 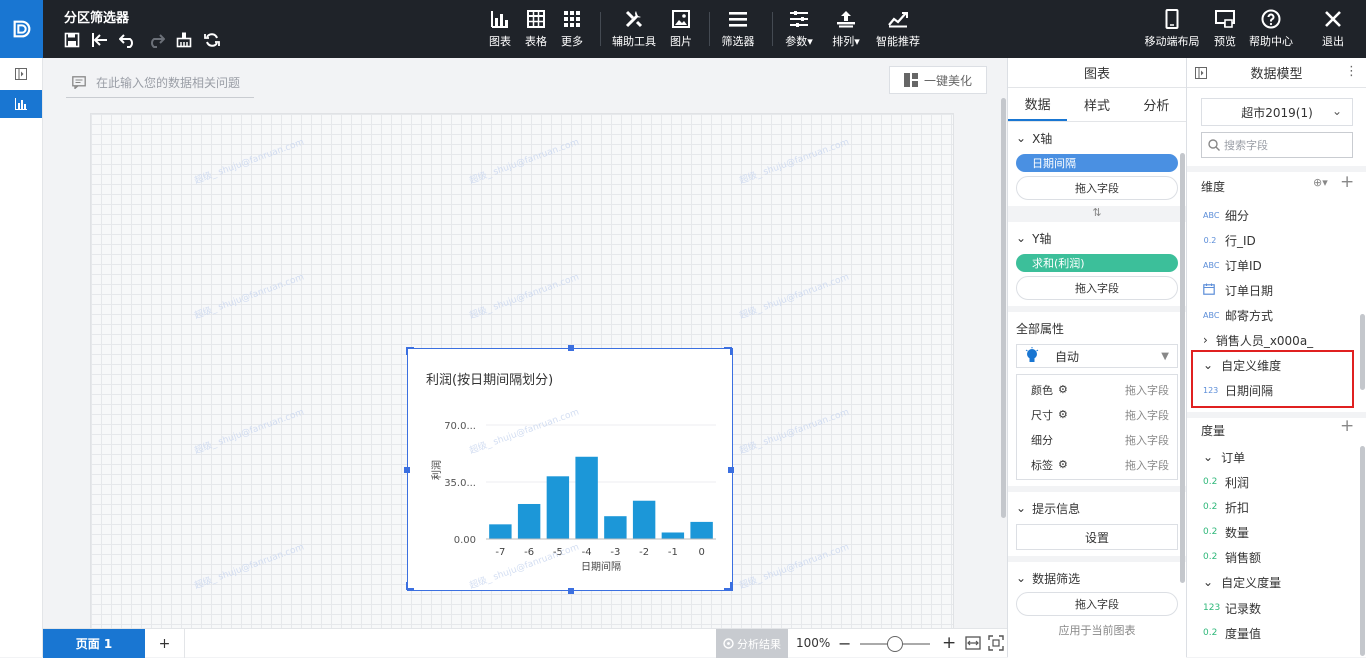 What do you see at coordinates (1097, 163) in the screenshot?
I see `x-axis-field-pill: 日期间隔` at bounding box center [1097, 163].